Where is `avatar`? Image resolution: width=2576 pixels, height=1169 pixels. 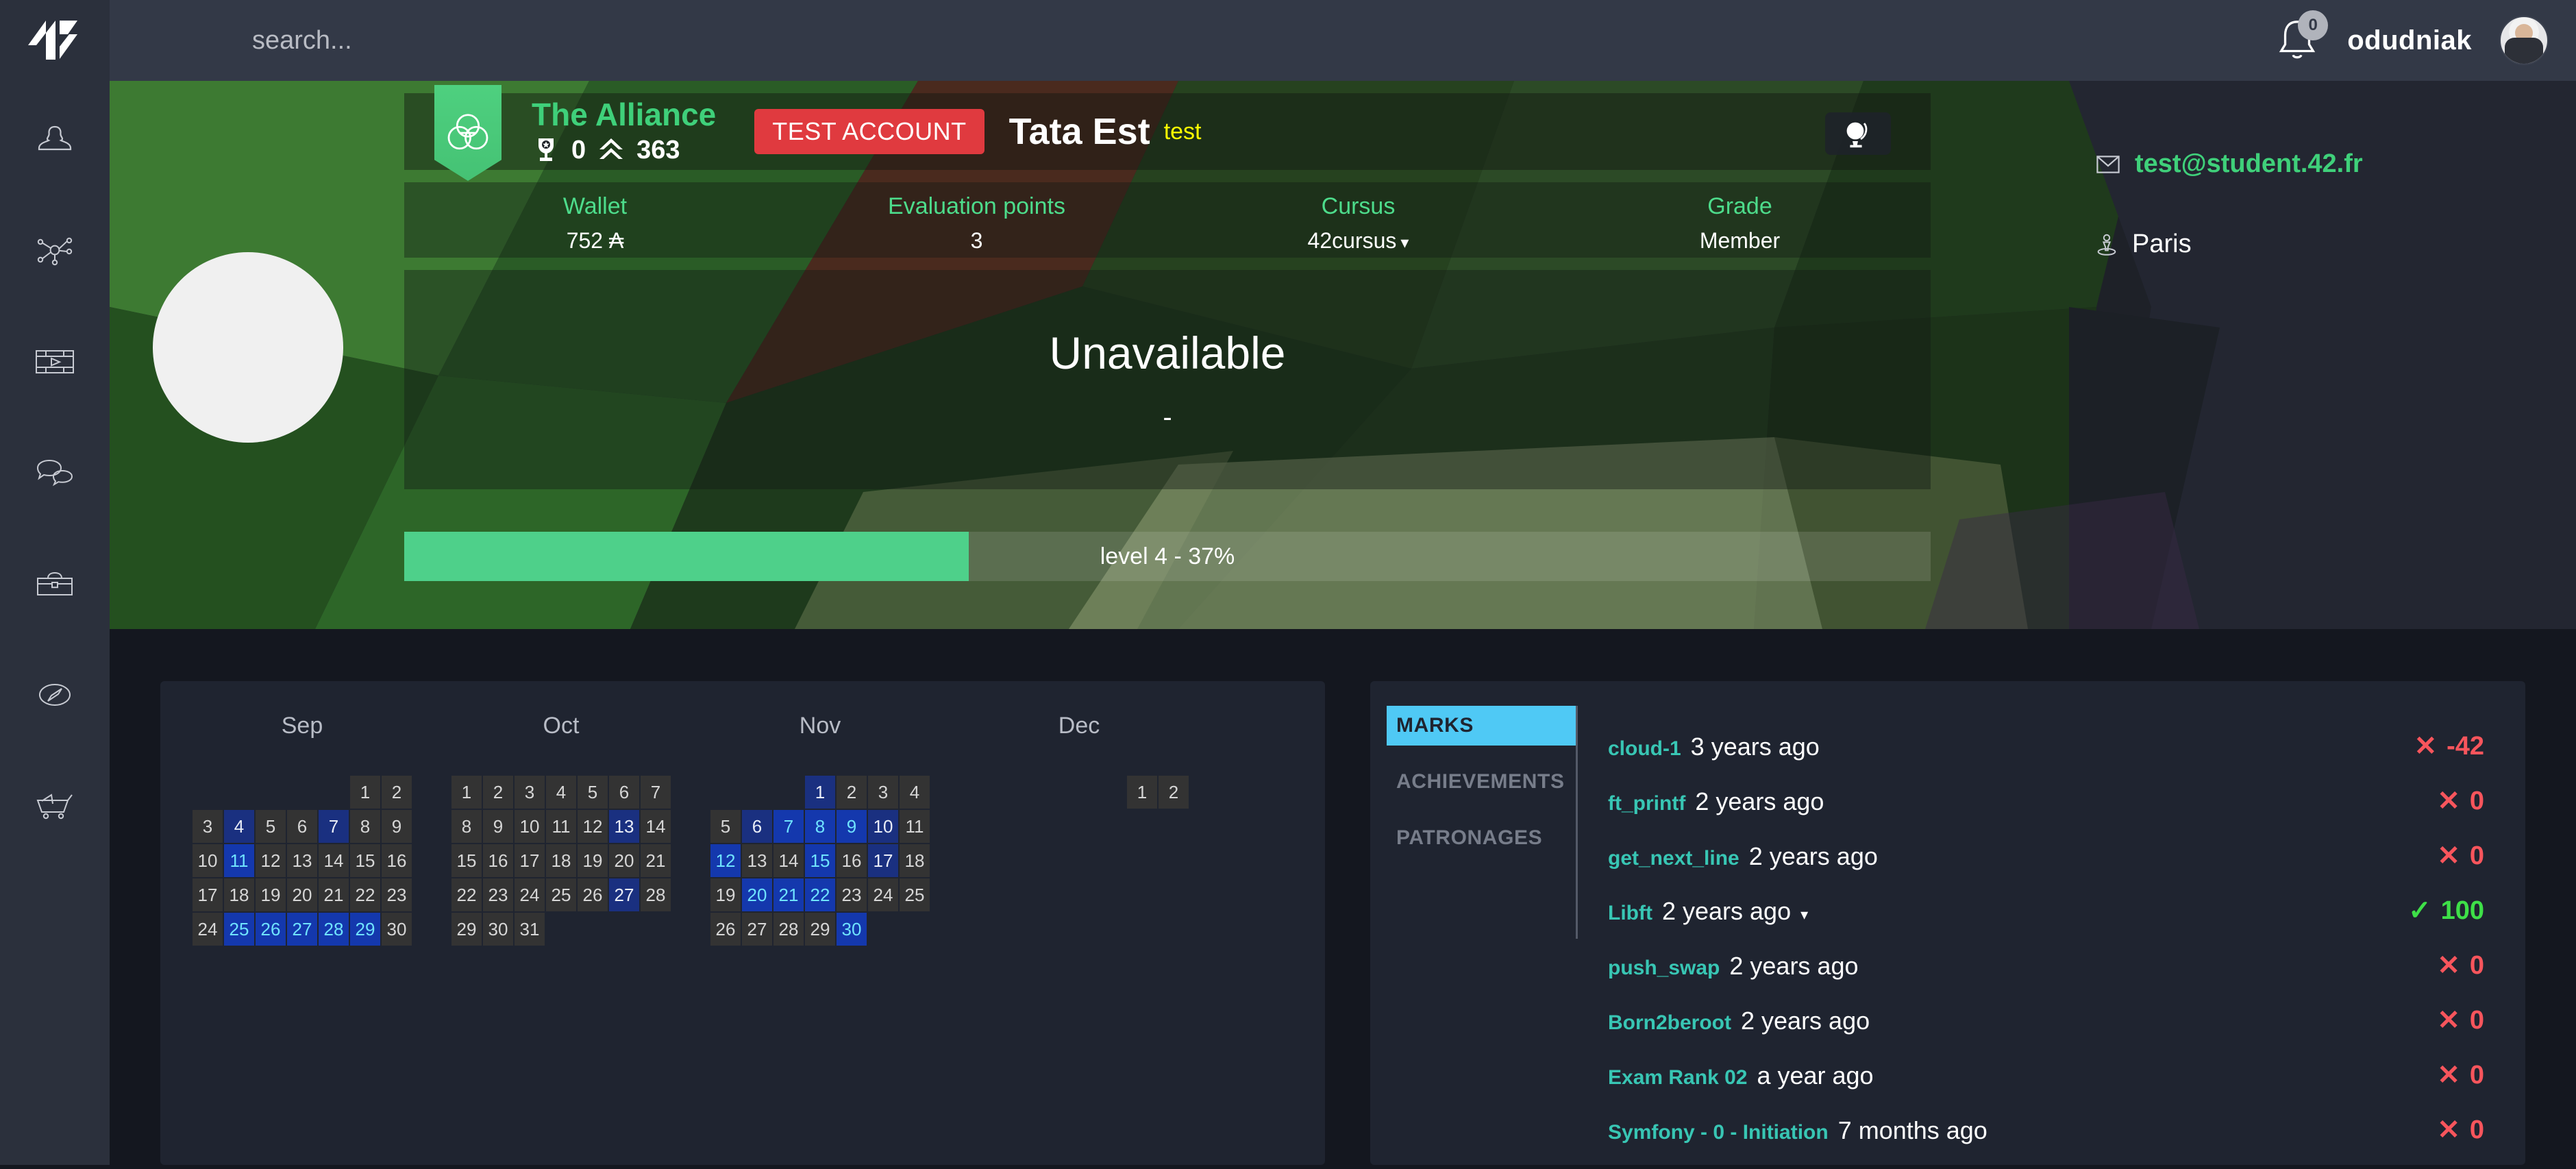 avatar is located at coordinates (2524, 40).